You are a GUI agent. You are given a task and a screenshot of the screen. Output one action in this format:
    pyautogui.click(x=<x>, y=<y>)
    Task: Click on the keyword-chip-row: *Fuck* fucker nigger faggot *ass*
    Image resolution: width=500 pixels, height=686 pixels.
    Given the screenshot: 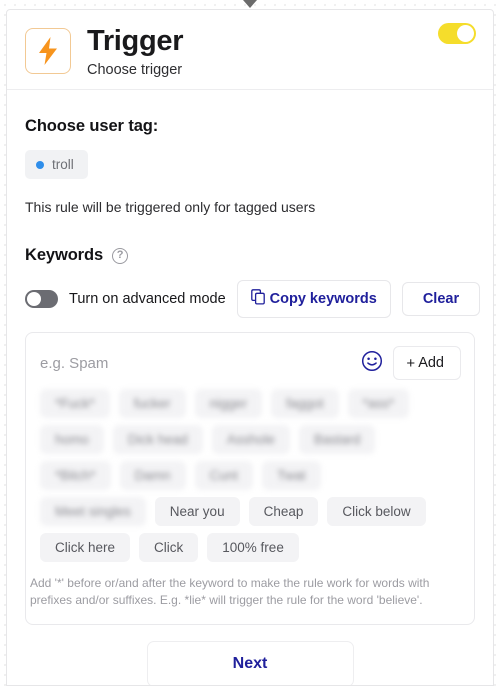 What is the action you would take?
    pyautogui.click(x=250, y=403)
    